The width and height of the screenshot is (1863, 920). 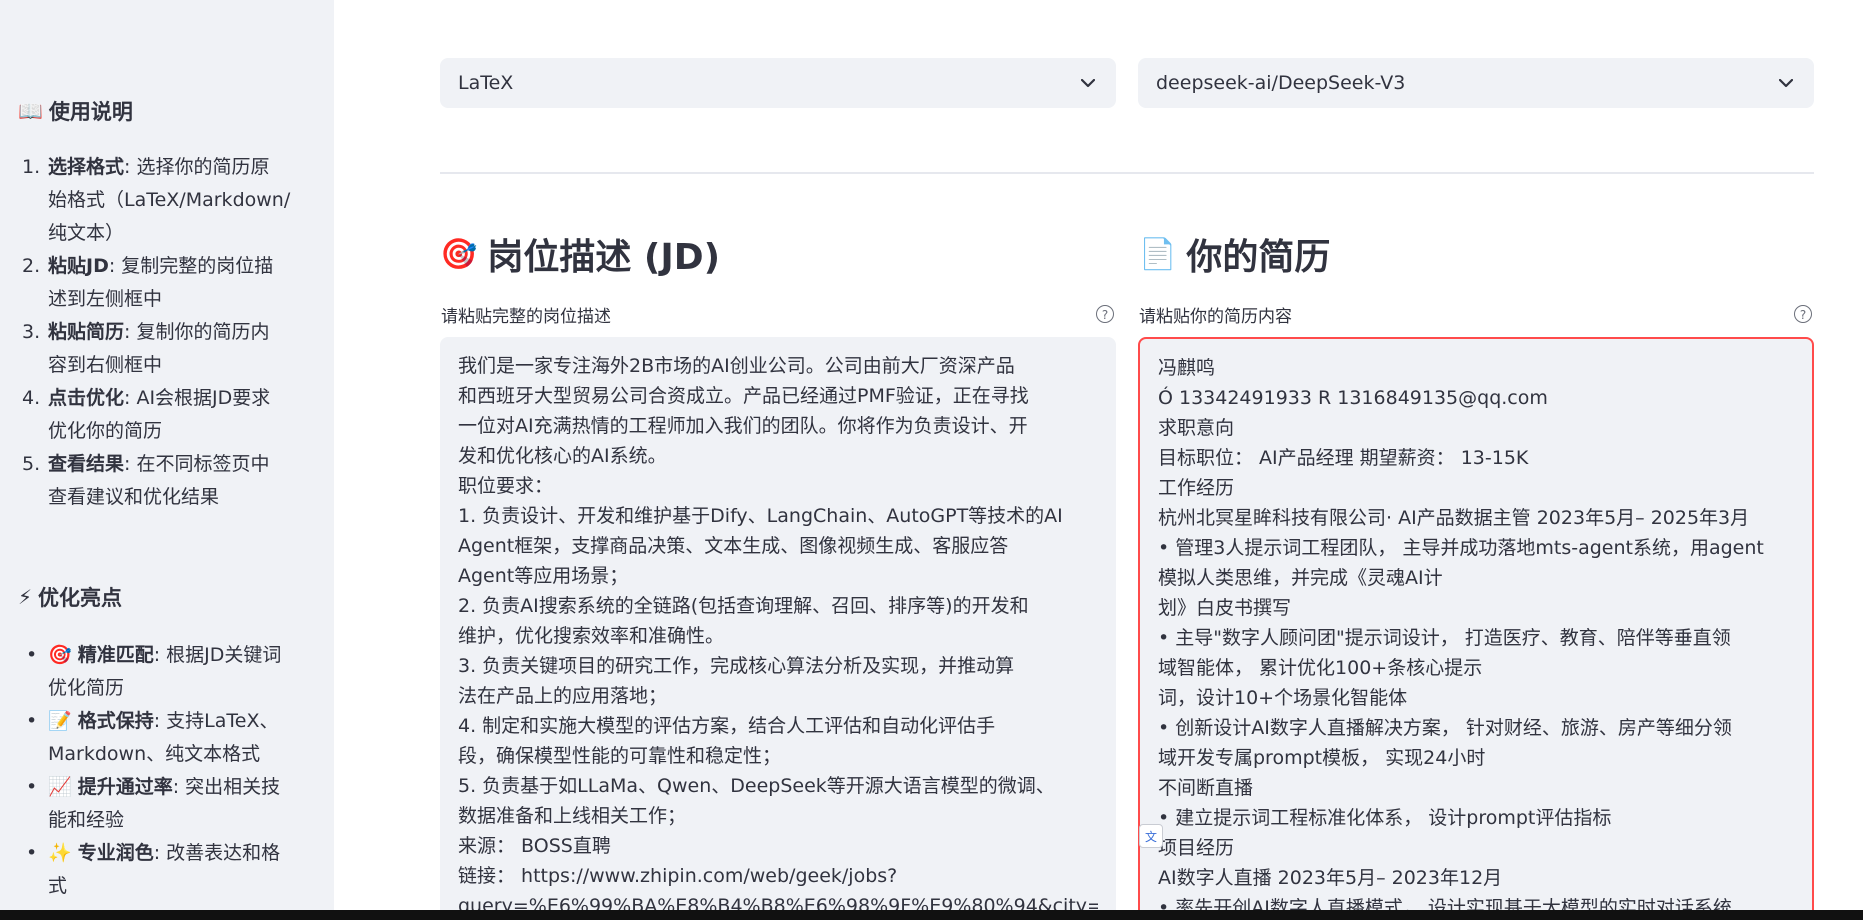 What do you see at coordinates (1320, 668) in the screenshot?
I see `resume-line: 域智能体， 累计优化100+条核心提示` at bounding box center [1320, 668].